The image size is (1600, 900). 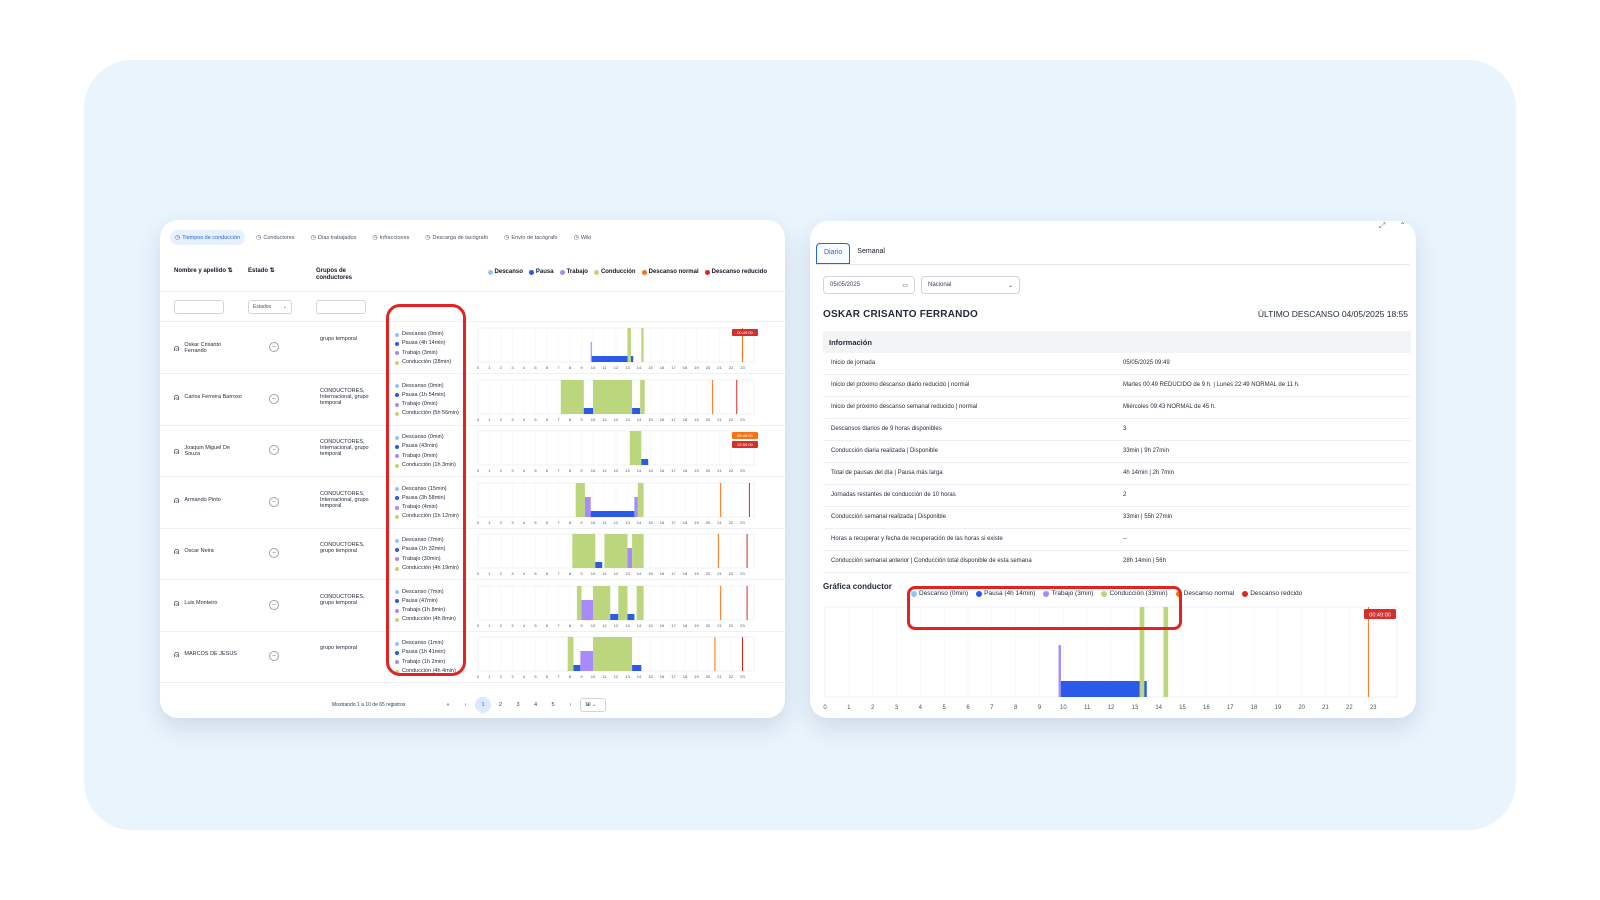 I want to click on legend-label: Pausa, so click(x=544, y=272).